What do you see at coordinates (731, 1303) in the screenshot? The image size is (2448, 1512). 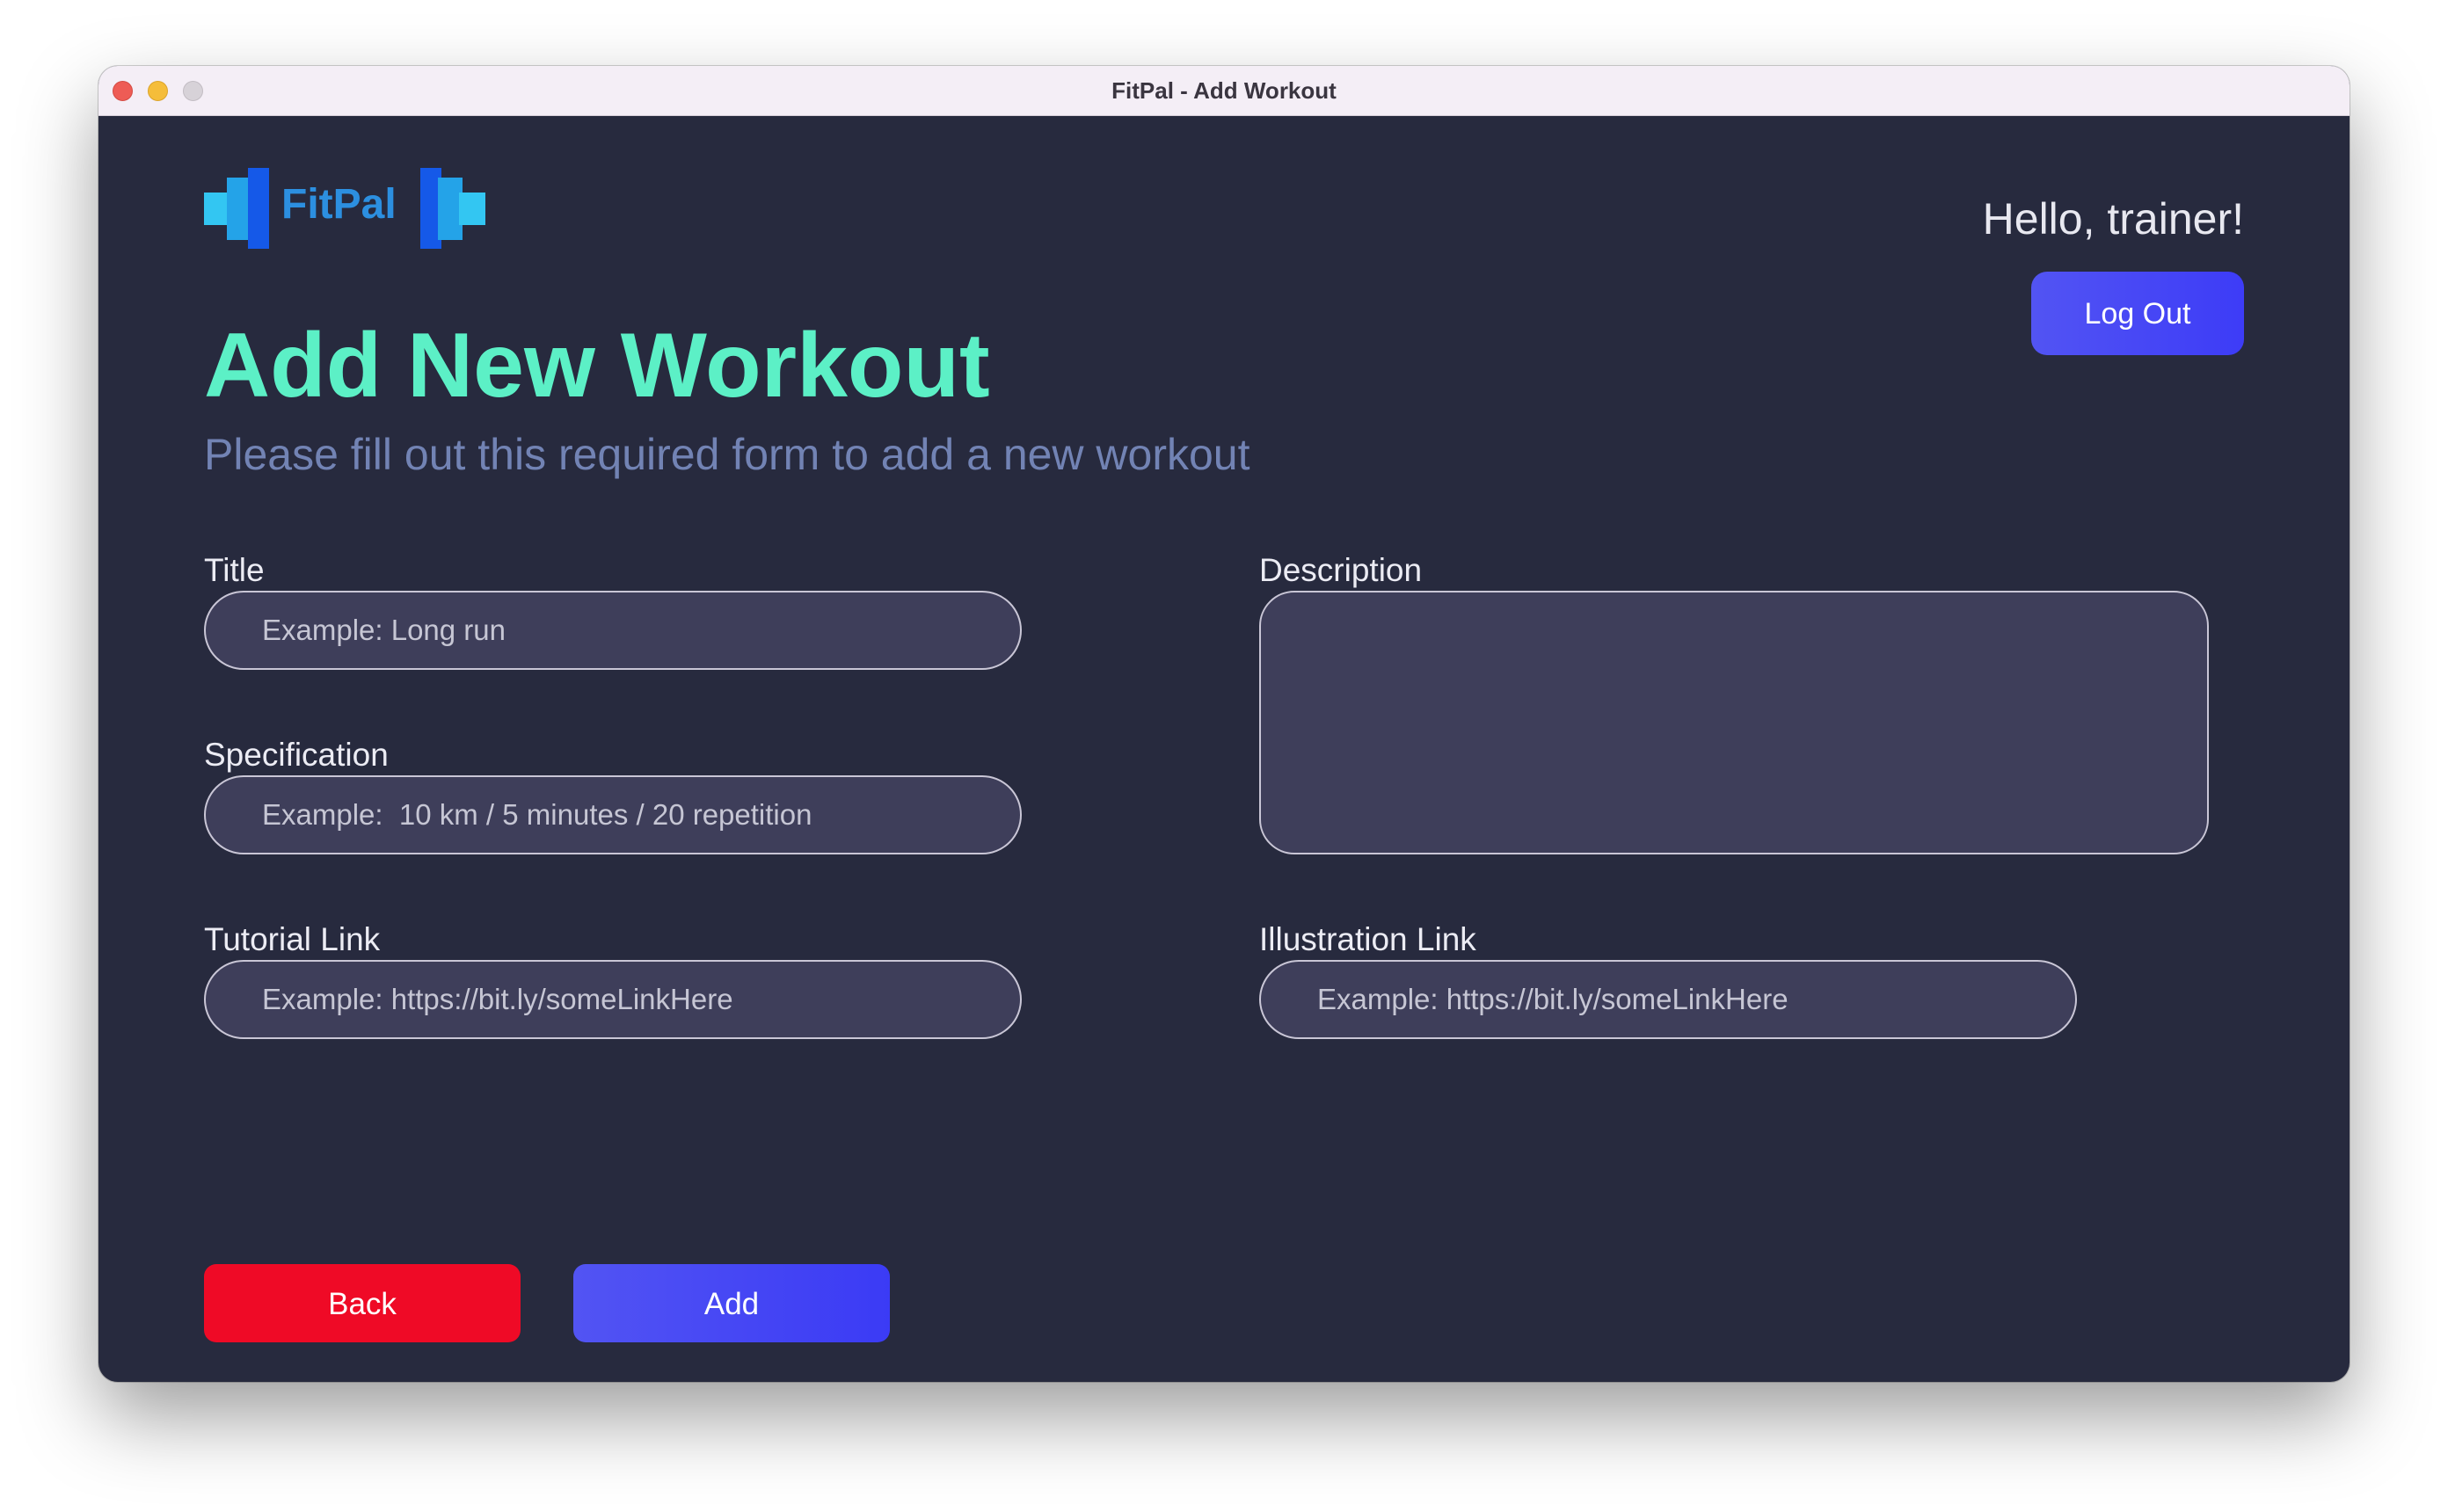 I see `add-button: Add` at bounding box center [731, 1303].